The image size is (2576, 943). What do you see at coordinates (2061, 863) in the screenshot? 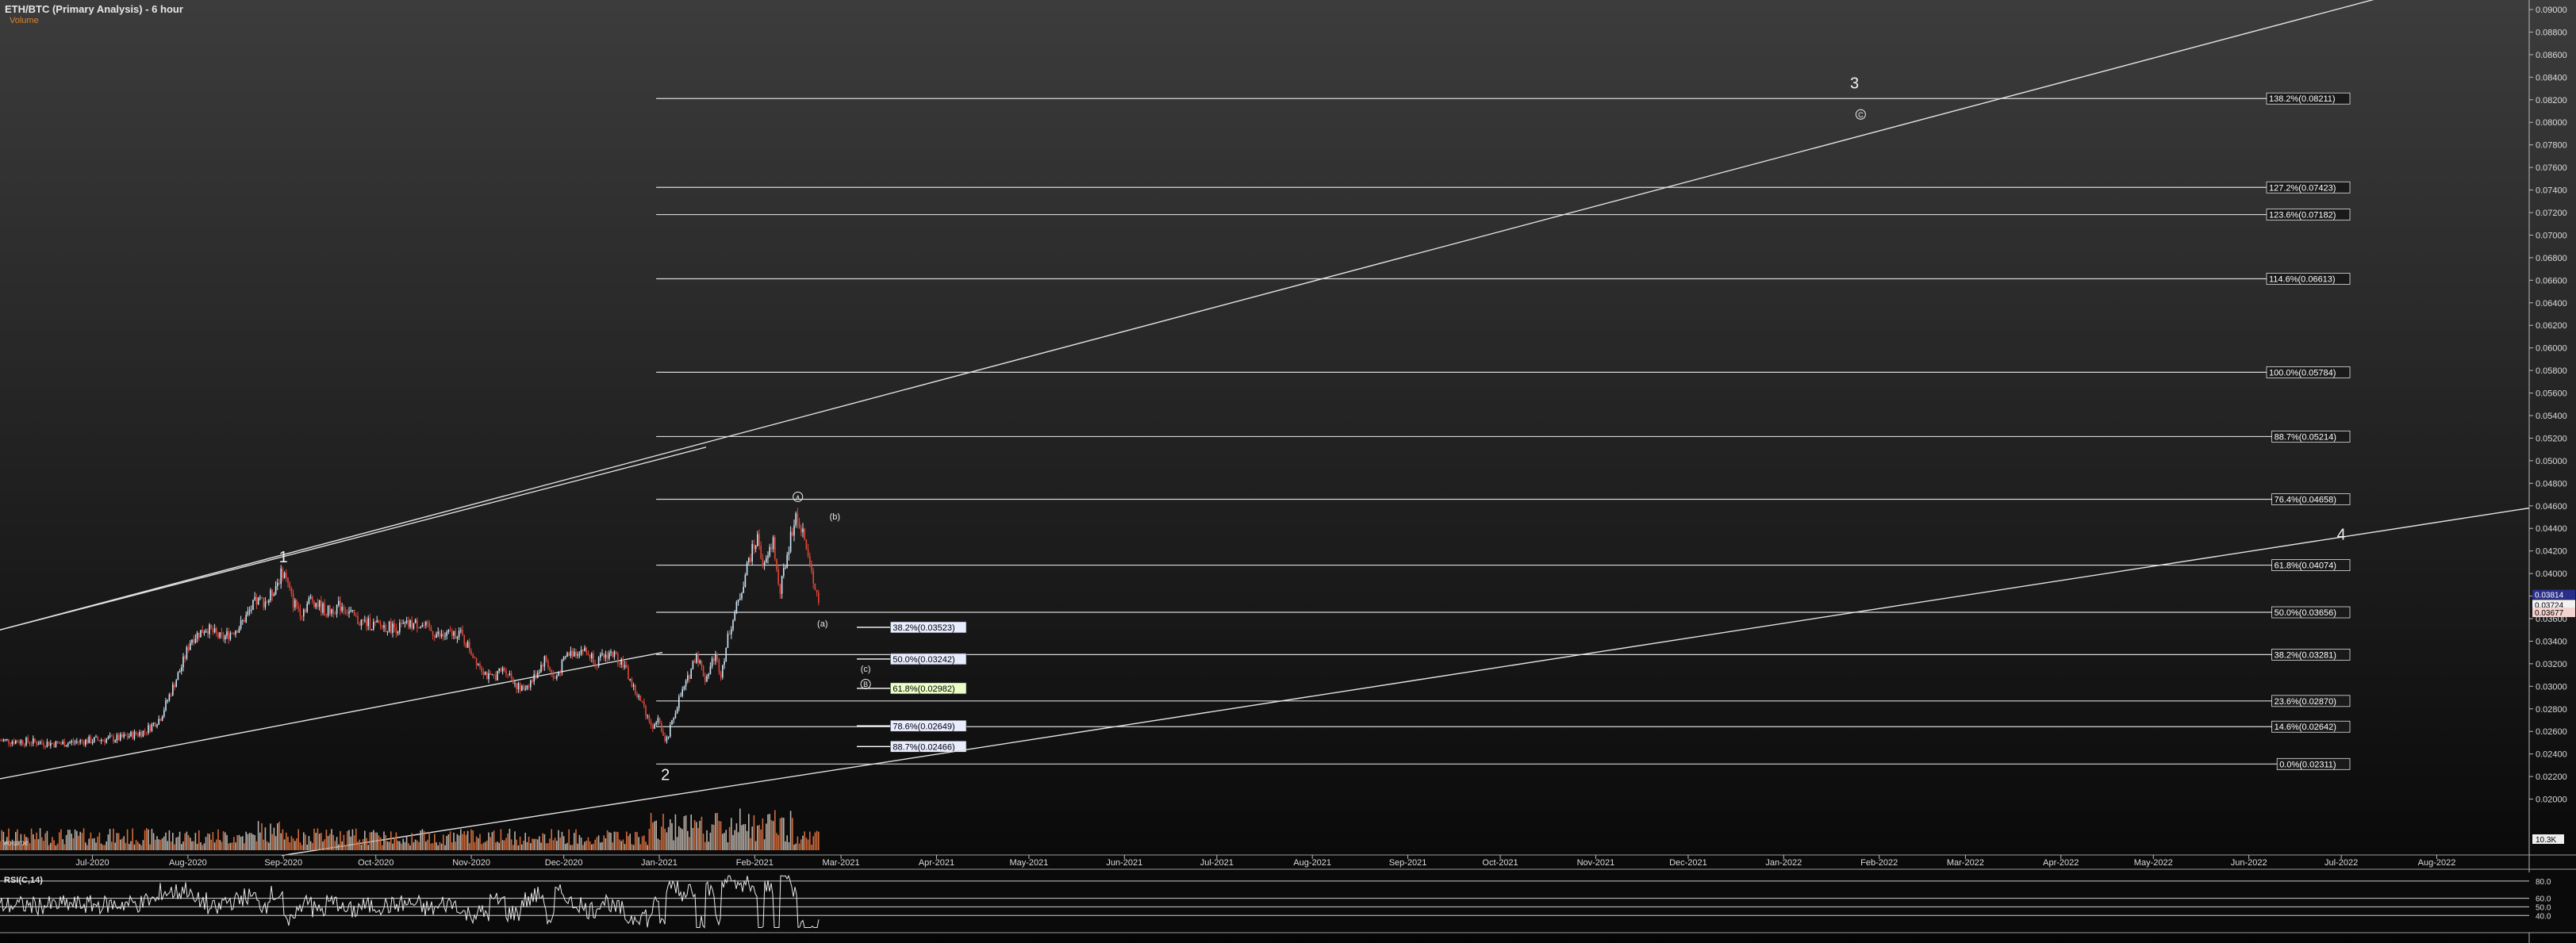
I see `time-tick-label: Apr-2022` at bounding box center [2061, 863].